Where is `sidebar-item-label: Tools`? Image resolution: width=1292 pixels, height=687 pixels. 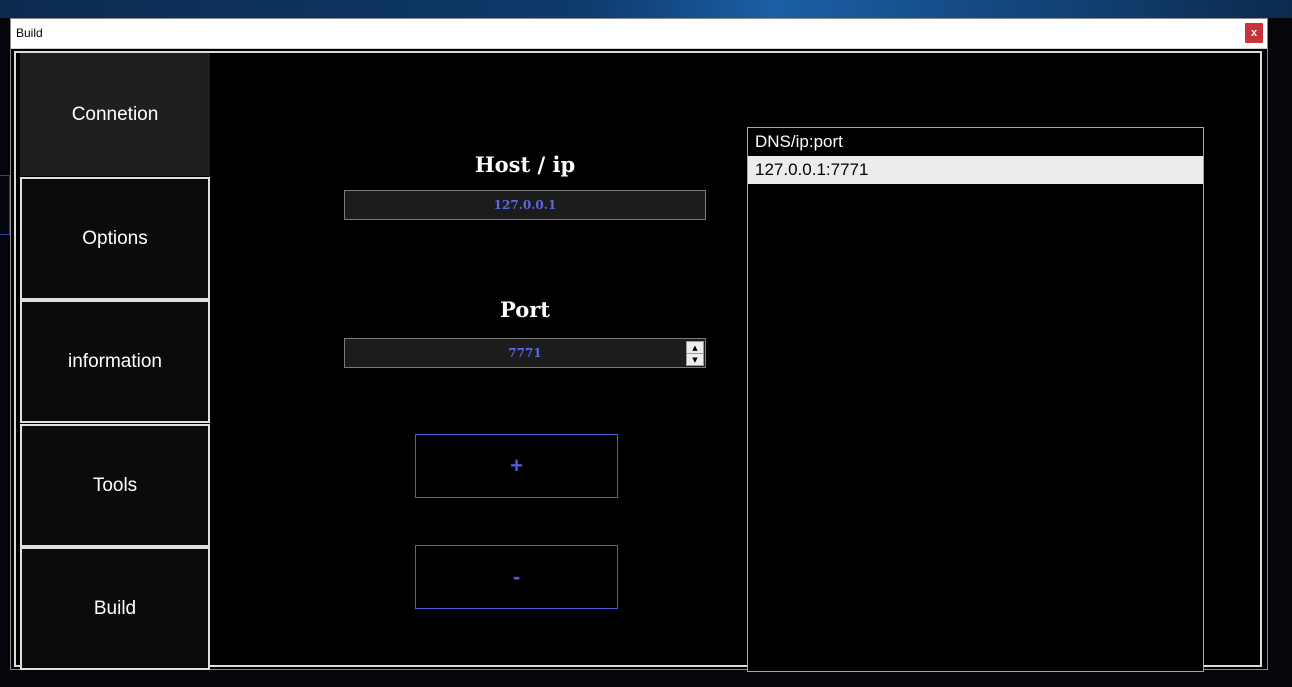
sidebar-item-label: Tools is located at coordinates (115, 485).